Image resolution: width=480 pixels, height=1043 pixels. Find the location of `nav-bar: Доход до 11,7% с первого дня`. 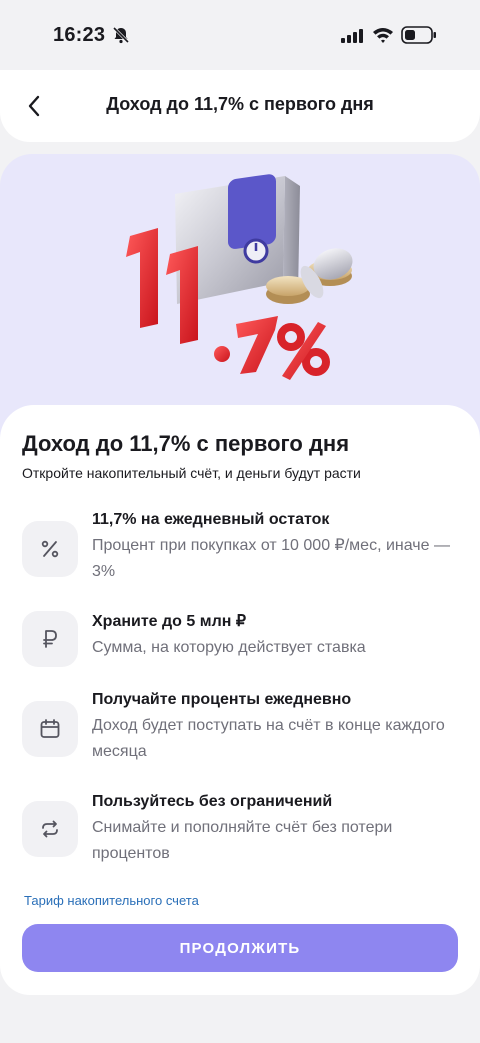

nav-bar: Доход до 11,7% с первого дня is located at coordinates (240, 106).